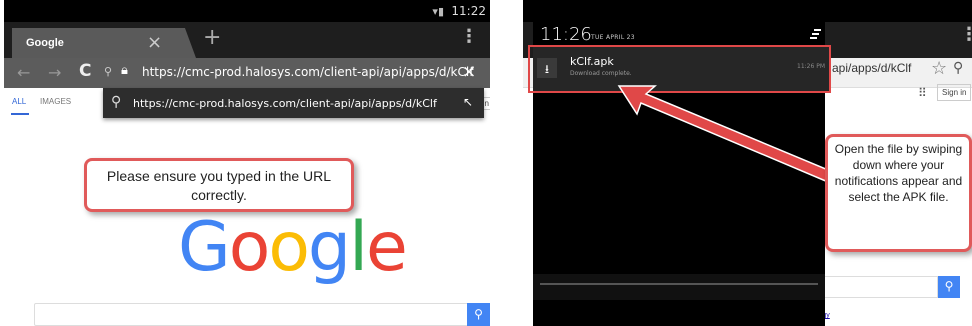 This screenshot has height=326, width=972. I want to click on status-time: 11:22, so click(468, 11).